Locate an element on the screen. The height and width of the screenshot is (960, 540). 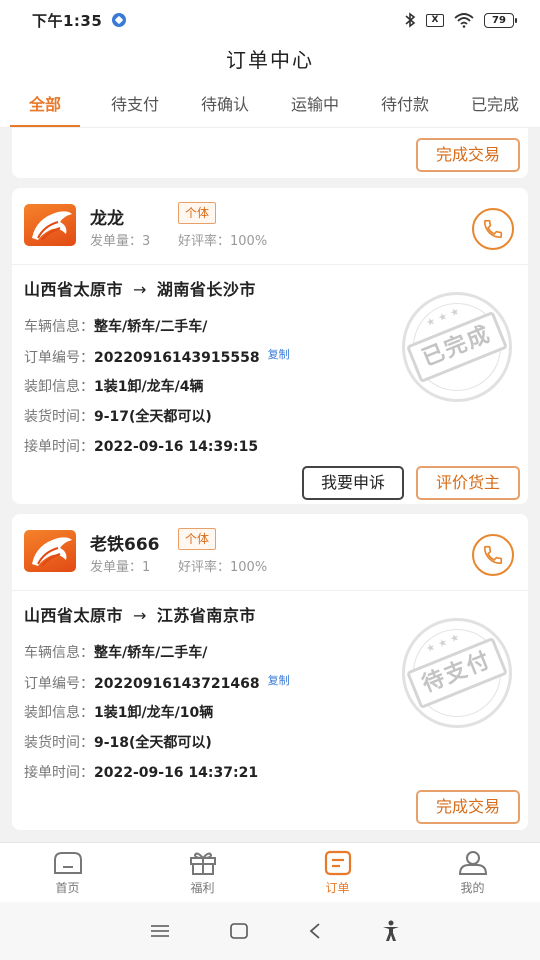
order-count: 发单量：1 is located at coordinates (120, 567).